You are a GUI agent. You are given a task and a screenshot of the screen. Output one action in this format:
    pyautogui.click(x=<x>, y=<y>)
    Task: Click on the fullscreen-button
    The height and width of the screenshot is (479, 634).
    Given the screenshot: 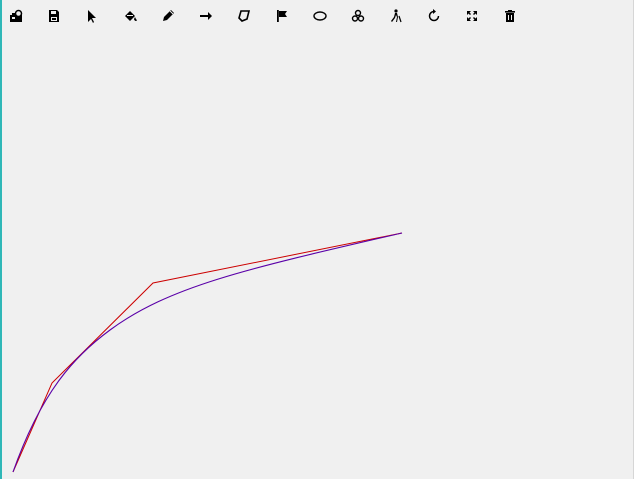 What is the action you would take?
    pyautogui.click(x=472, y=16)
    